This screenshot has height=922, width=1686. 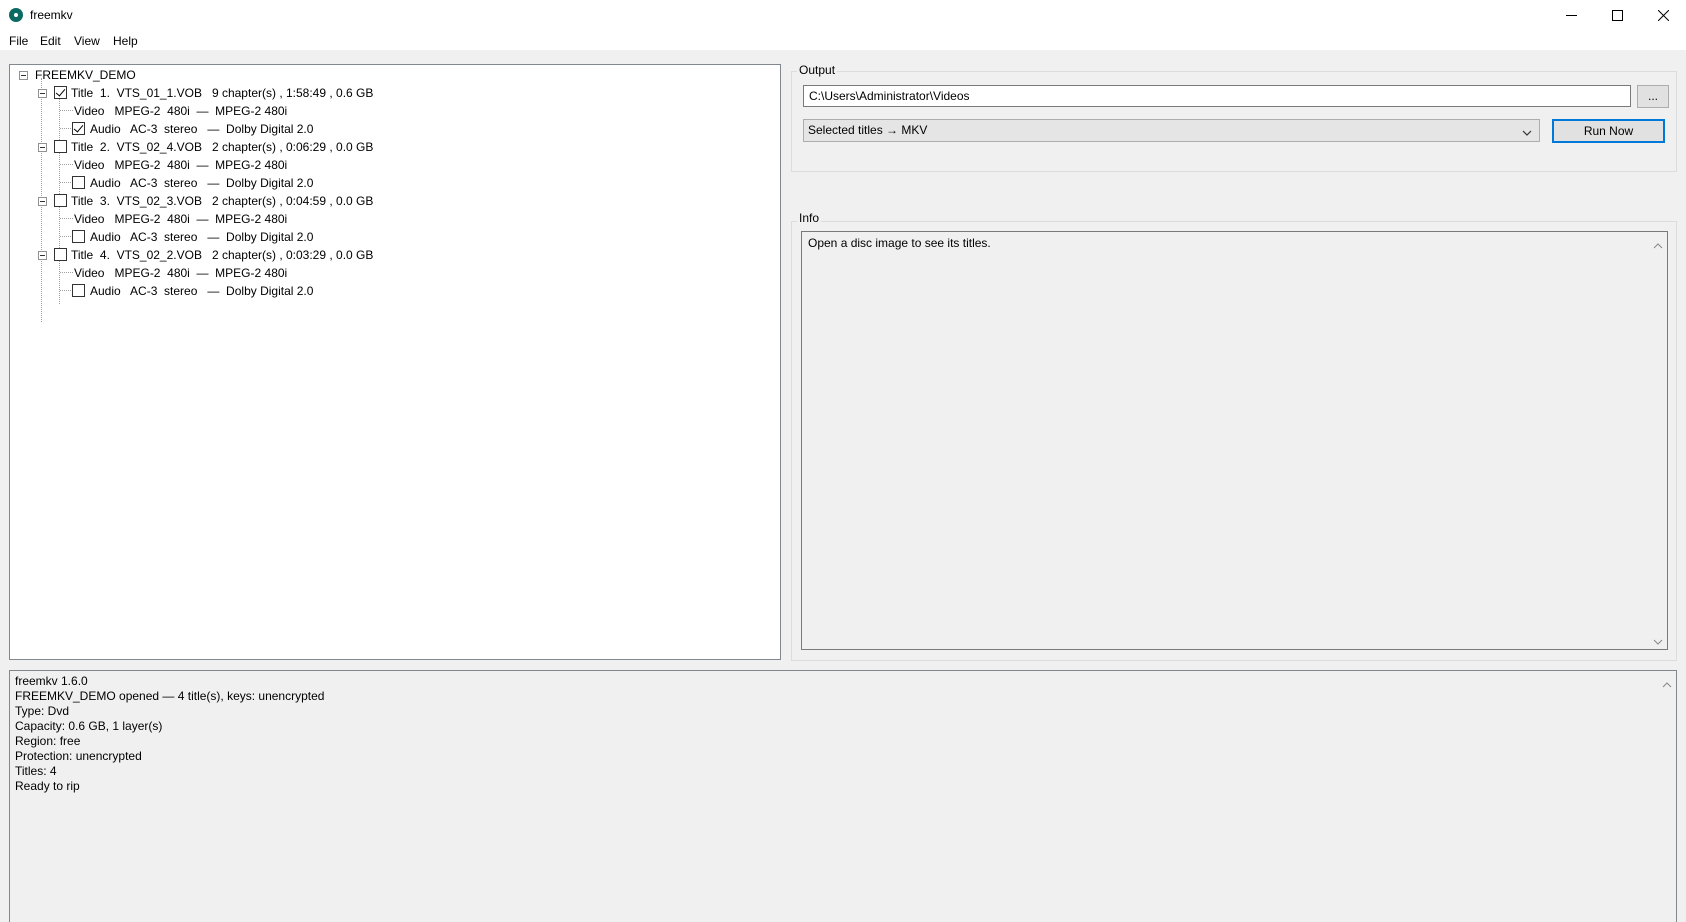 I want to click on log-line: Capacity: 0.6 GB, 1 layer(s), so click(x=89, y=726).